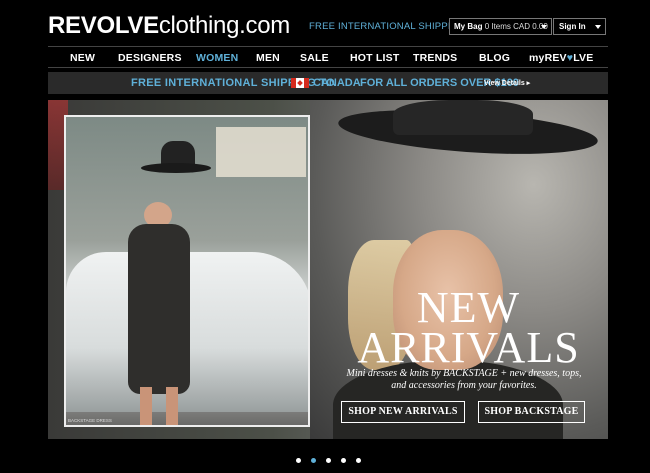 This screenshot has height=473, width=650. I want to click on shop-new-arrivals-button: SHOP NEW ARRIVALS, so click(403, 412).